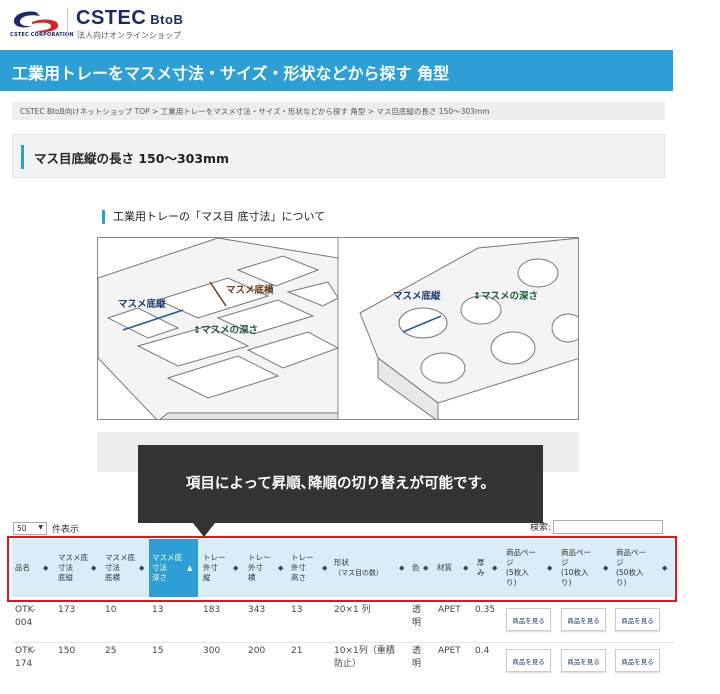 This screenshot has width=720, height=694. Describe the element at coordinates (297, 651) in the screenshot. I see `cell-outer-height: 21` at that location.